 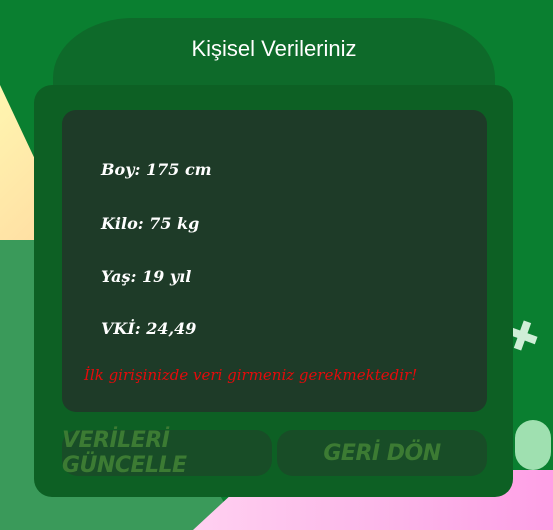 I want to click on weight-value: Kilo: 75 kg, so click(x=150, y=223).